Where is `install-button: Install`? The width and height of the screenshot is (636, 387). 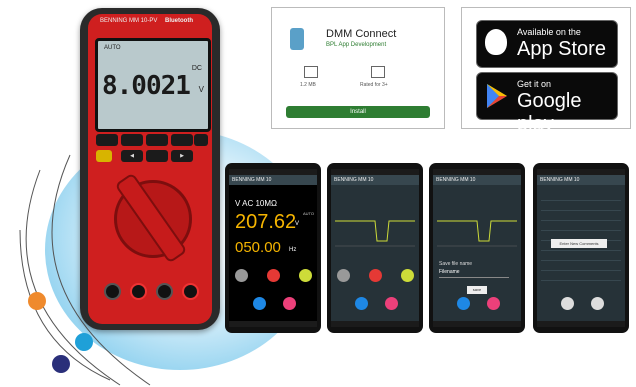 install-button: Install is located at coordinates (358, 112).